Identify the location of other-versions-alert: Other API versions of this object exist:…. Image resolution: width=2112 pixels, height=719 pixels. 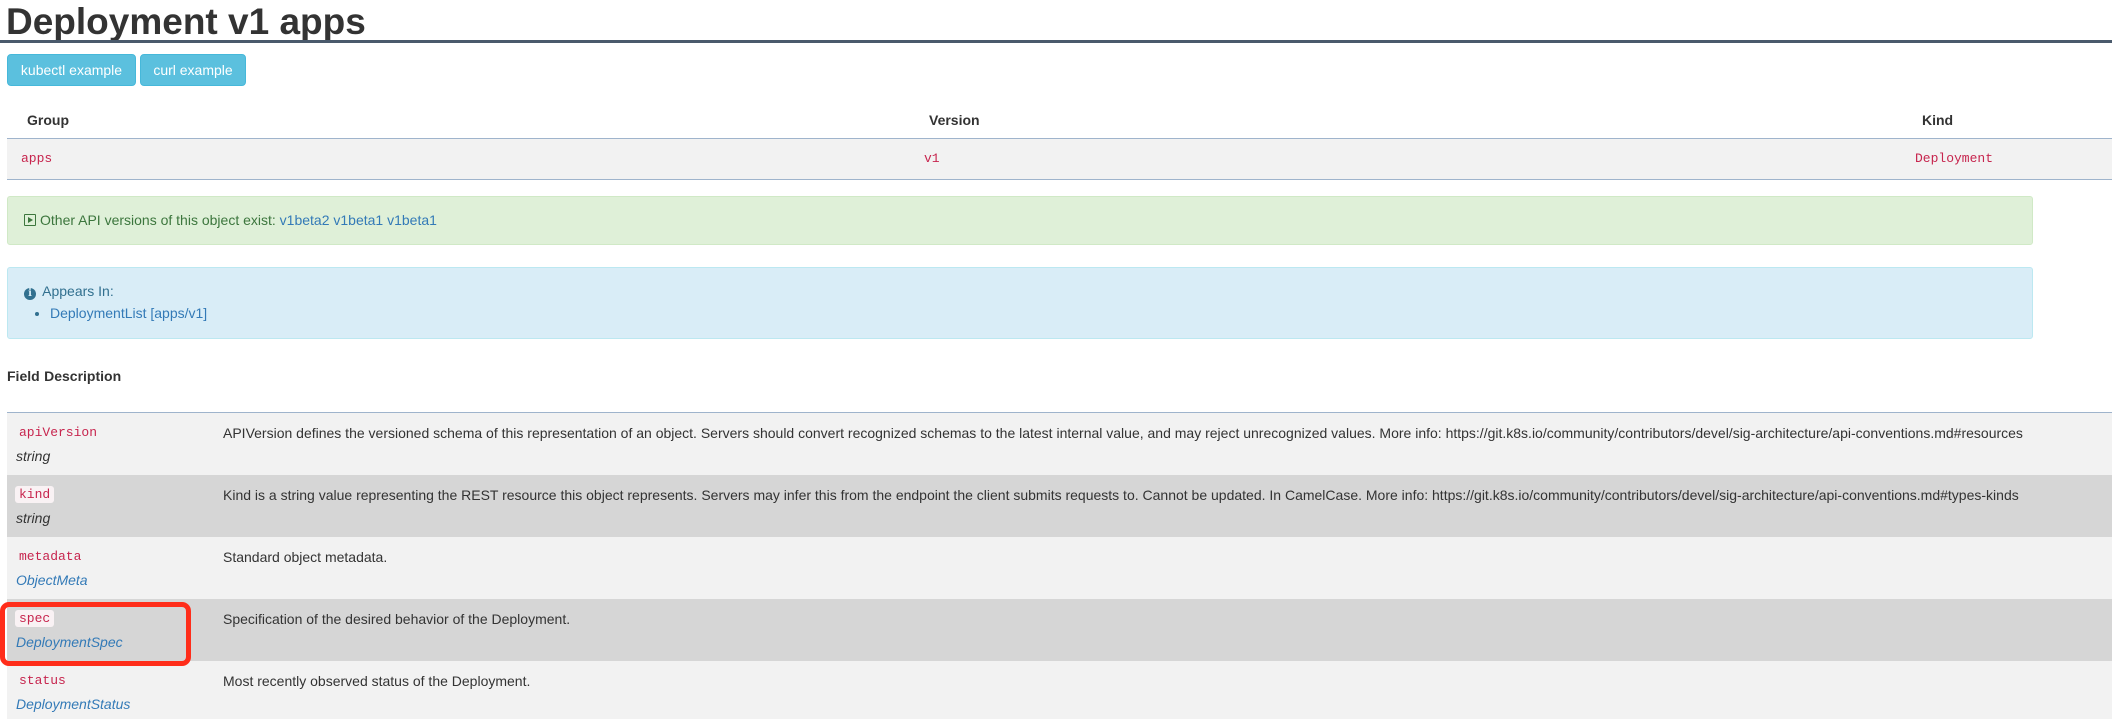
(1020, 220).